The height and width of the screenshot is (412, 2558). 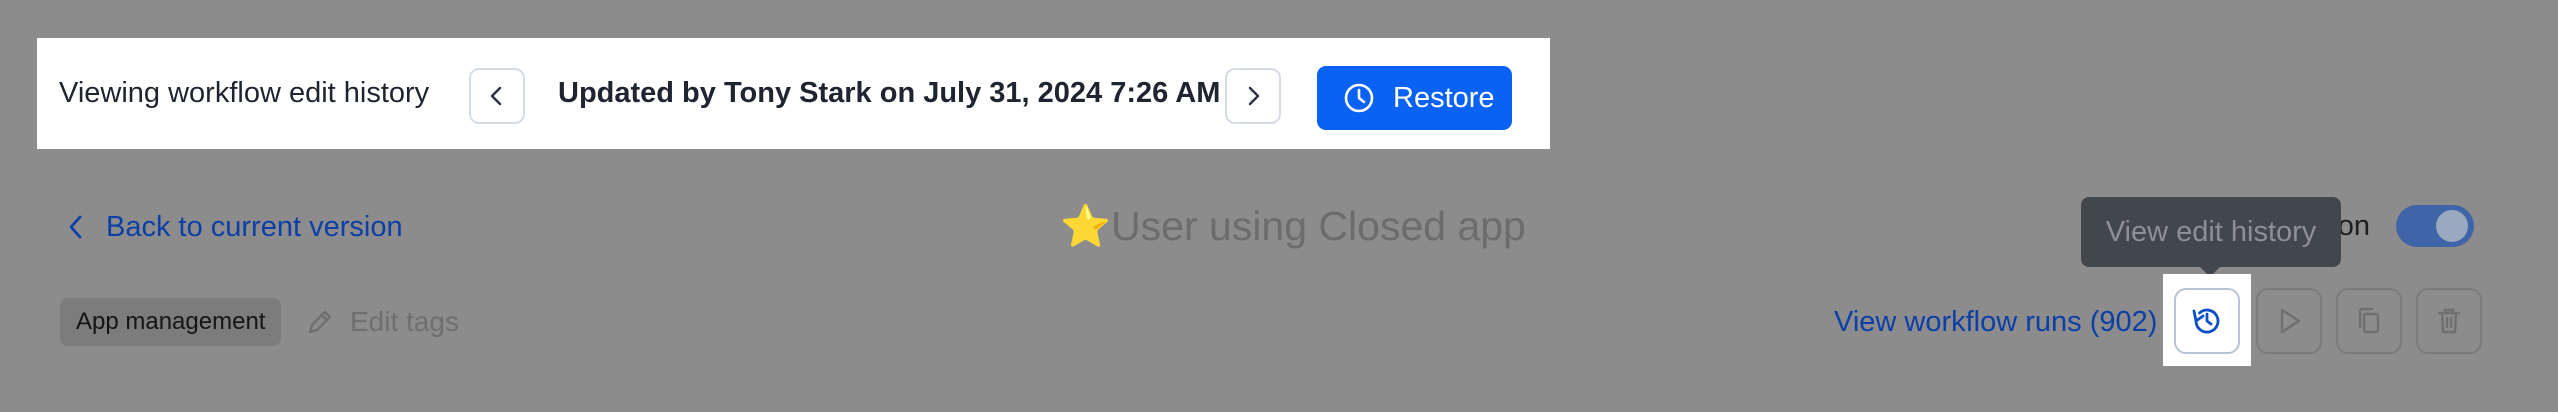 What do you see at coordinates (1359, 98) in the screenshot?
I see `clock-icon` at bounding box center [1359, 98].